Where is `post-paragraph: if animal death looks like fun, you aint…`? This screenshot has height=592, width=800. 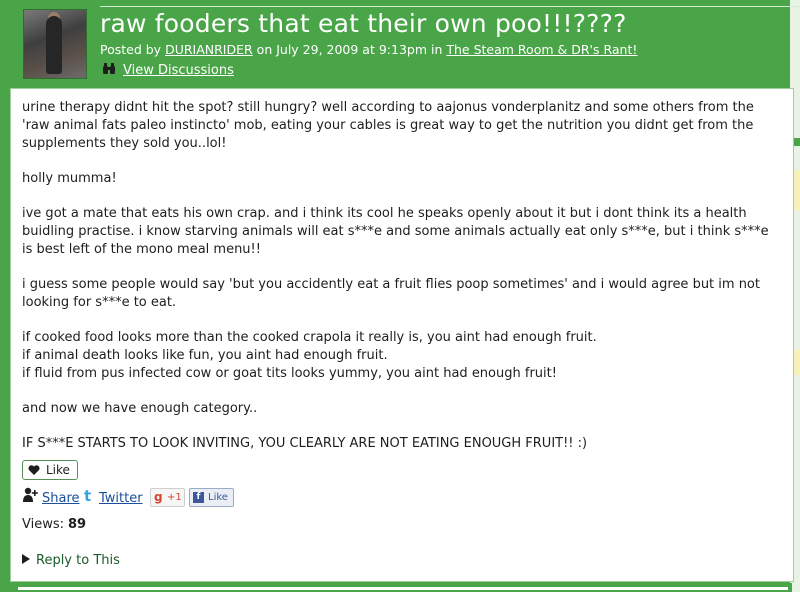
post-paragraph: if animal death looks like fun, you aint… is located at coordinates (205, 355).